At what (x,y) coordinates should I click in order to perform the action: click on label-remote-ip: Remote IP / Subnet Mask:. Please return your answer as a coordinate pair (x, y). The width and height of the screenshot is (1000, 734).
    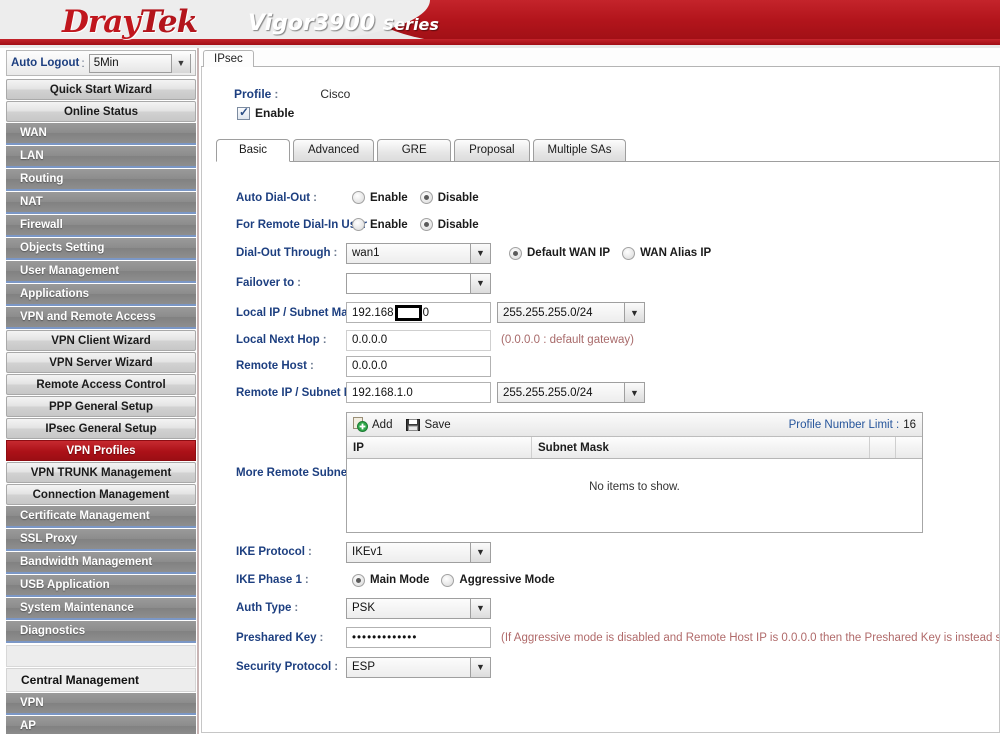
    Looking at the image, I should click on (290, 393).